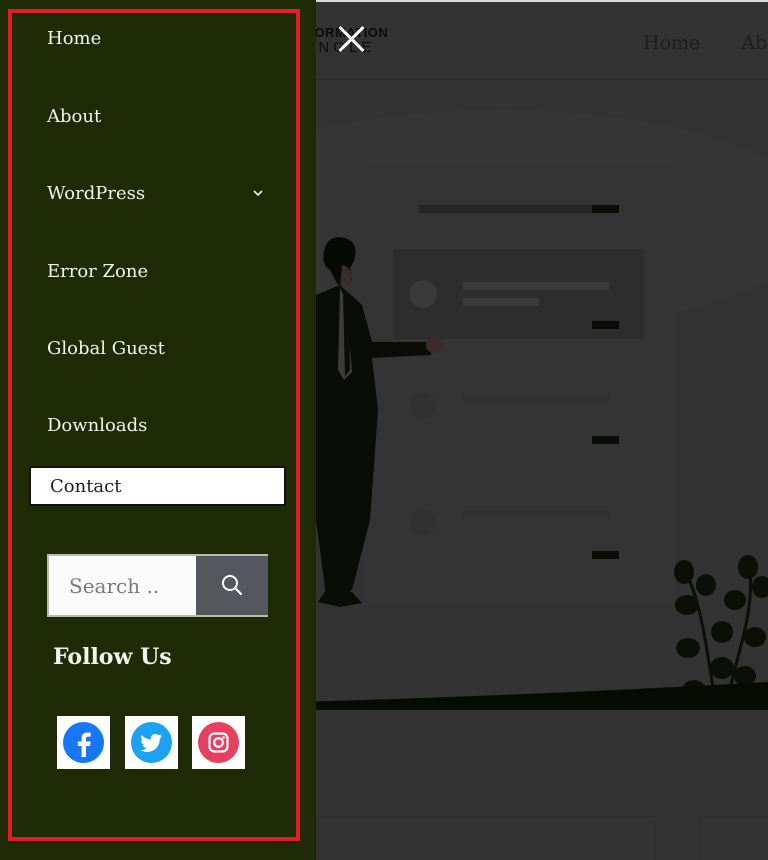 This screenshot has width=768, height=860. Describe the element at coordinates (121, 585) in the screenshot. I see `search-input` at that location.